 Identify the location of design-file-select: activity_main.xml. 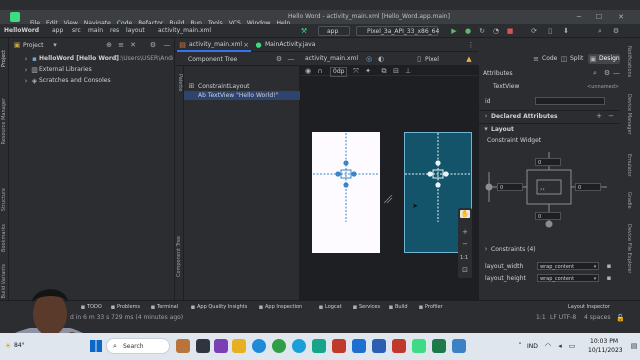
(332, 59).